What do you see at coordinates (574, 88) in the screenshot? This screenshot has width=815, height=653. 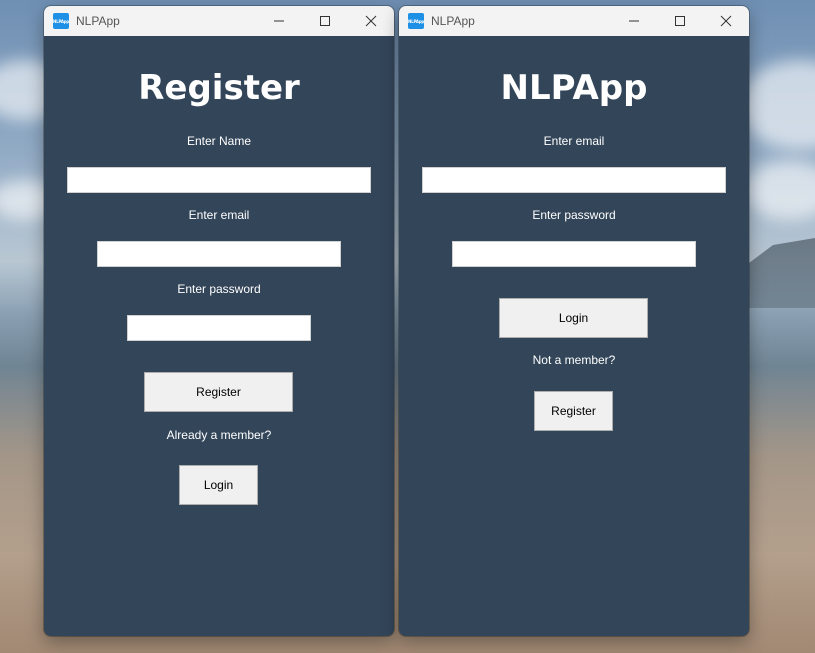 I see `page-title: NLPApp` at bounding box center [574, 88].